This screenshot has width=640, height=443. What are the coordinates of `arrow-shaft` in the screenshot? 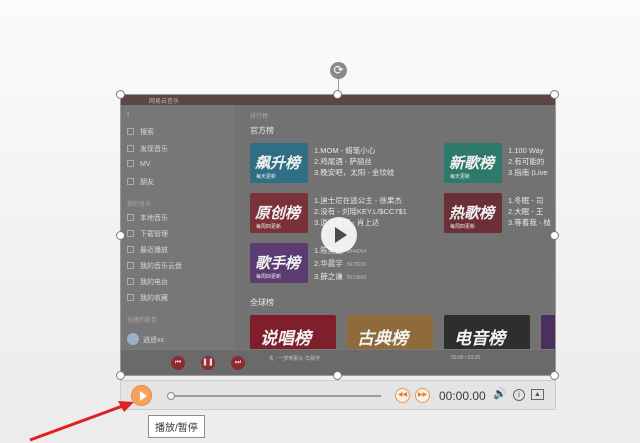 It's located at (79, 422).